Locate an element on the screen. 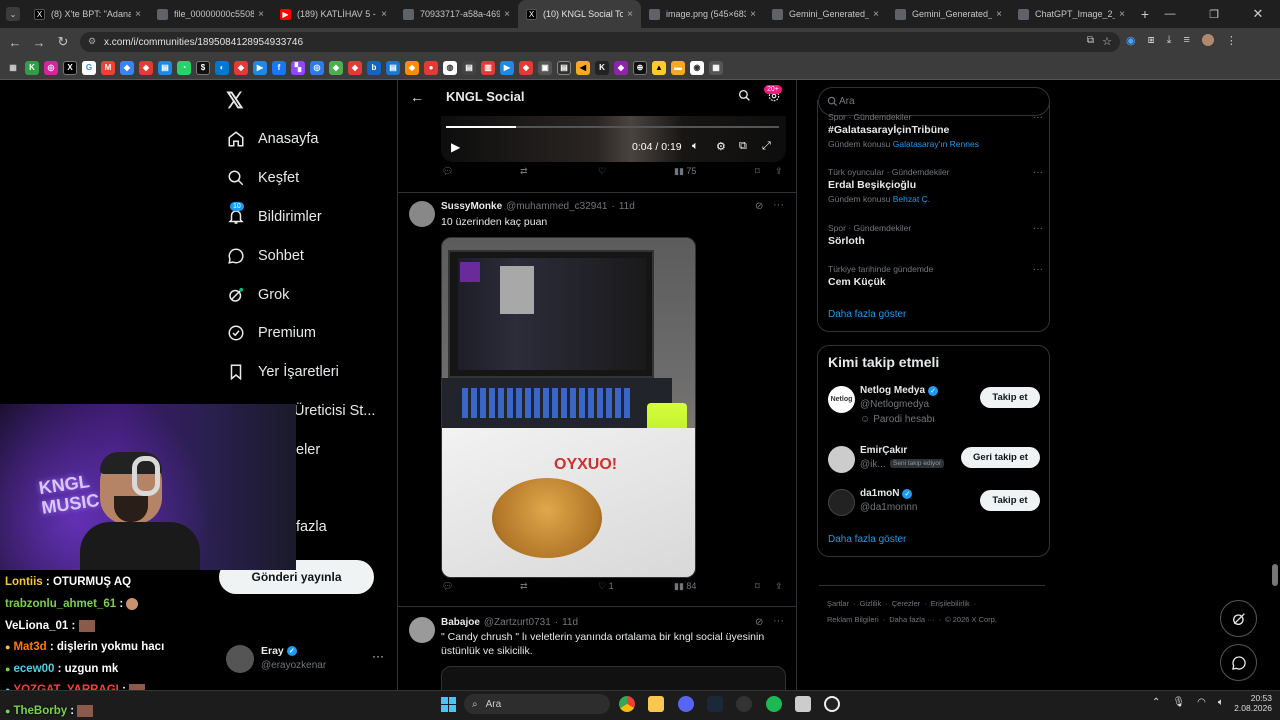 The height and width of the screenshot is (720, 1280). site-info-icon: ⚙ is located at coordinates (92, 41).